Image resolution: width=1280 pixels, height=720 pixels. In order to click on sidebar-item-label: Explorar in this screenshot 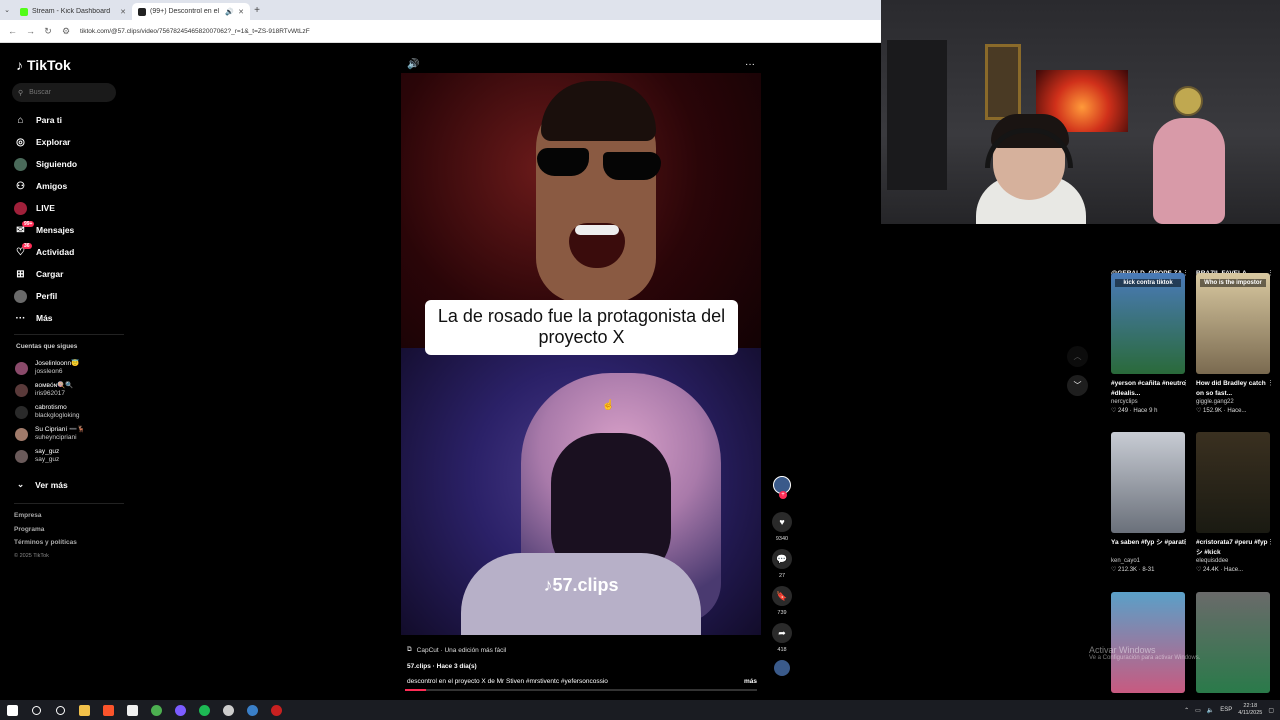, I will do `click(53, 142)`.